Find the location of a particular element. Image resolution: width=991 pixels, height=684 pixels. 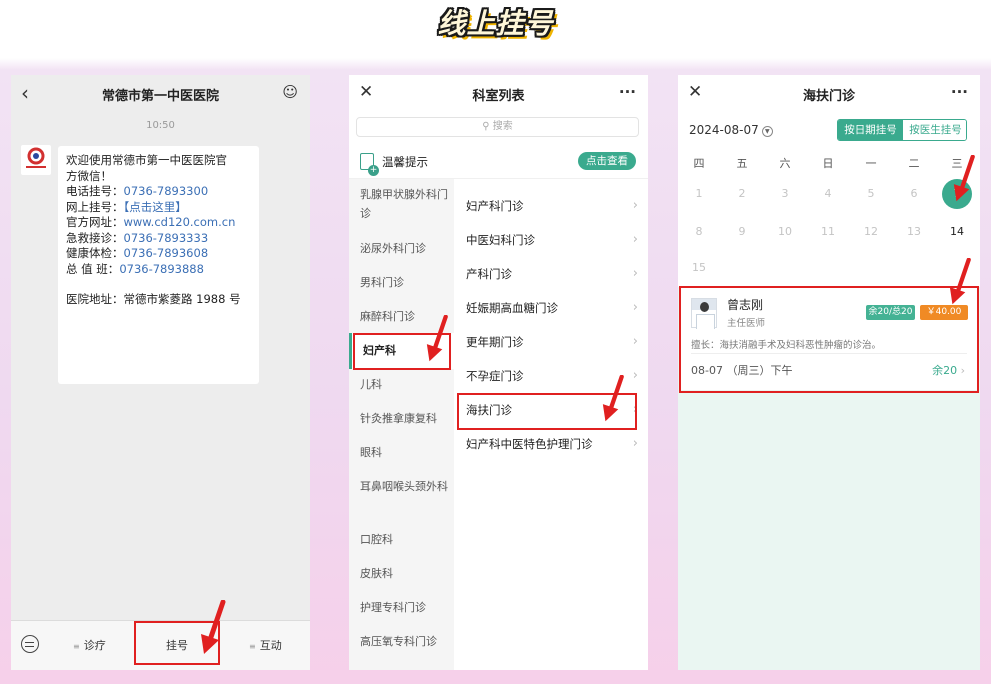

department-item: 高压氧专科门诊 is located at coordinates (401, 641).